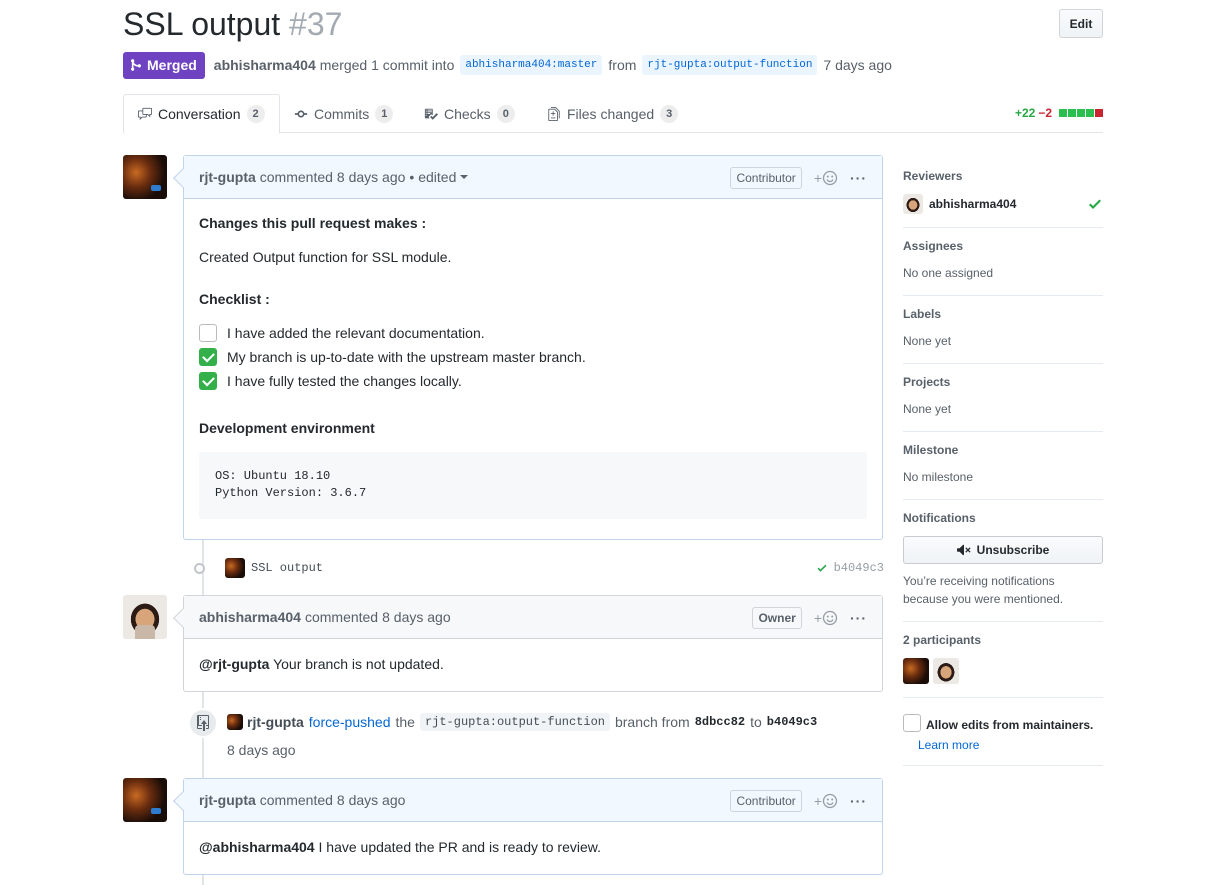 This screenshot has width=1218, height=885. What do you see at coordinates (531, 65) in the screenshot?
I see `base-ref: abhisharma404:master` at bounding box center [531, 65].